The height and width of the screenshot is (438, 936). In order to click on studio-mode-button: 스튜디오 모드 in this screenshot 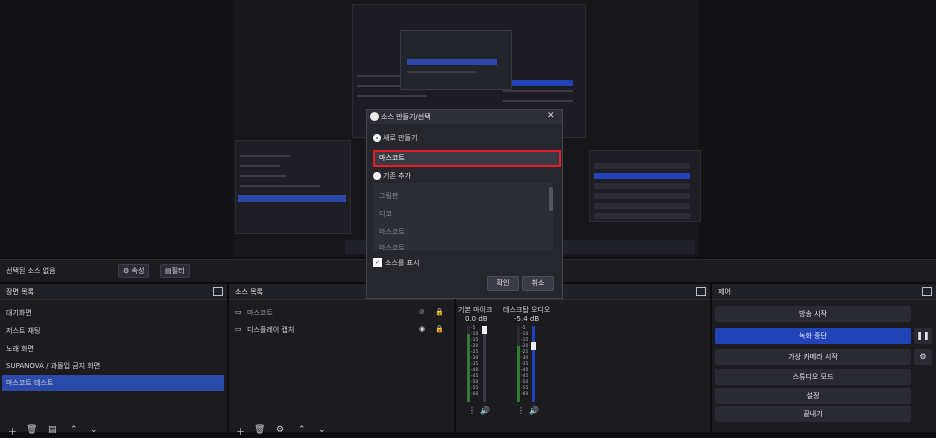, I will do `click(813, 377)`.